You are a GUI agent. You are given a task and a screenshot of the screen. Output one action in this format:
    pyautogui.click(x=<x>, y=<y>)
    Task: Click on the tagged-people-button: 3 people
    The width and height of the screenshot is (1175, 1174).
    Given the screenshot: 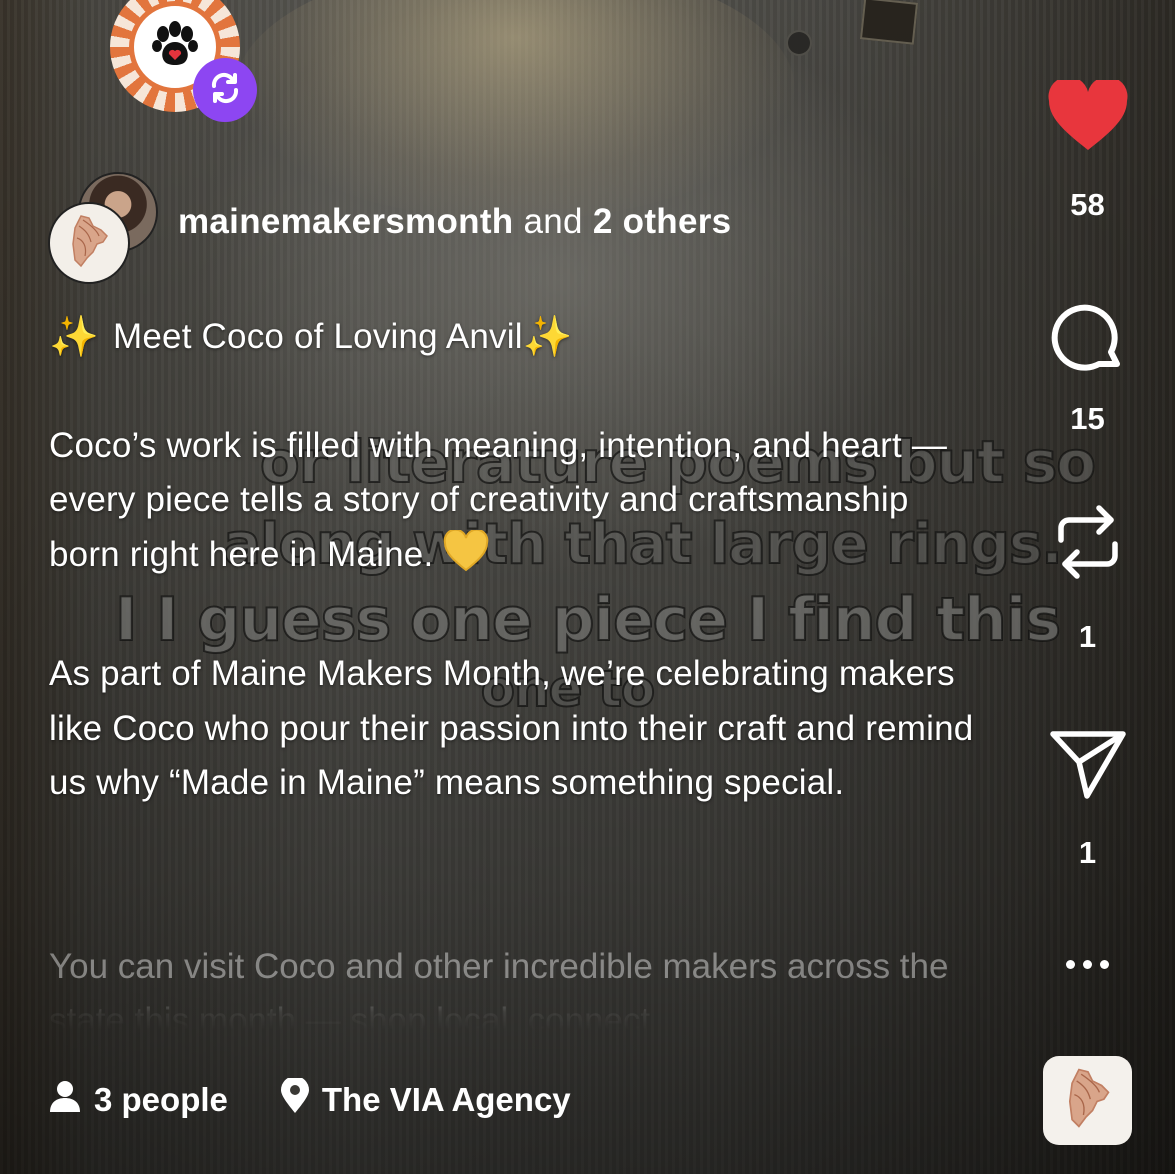 What is the action you would take?
    pyautogui.click(x=138, y=1100)
    